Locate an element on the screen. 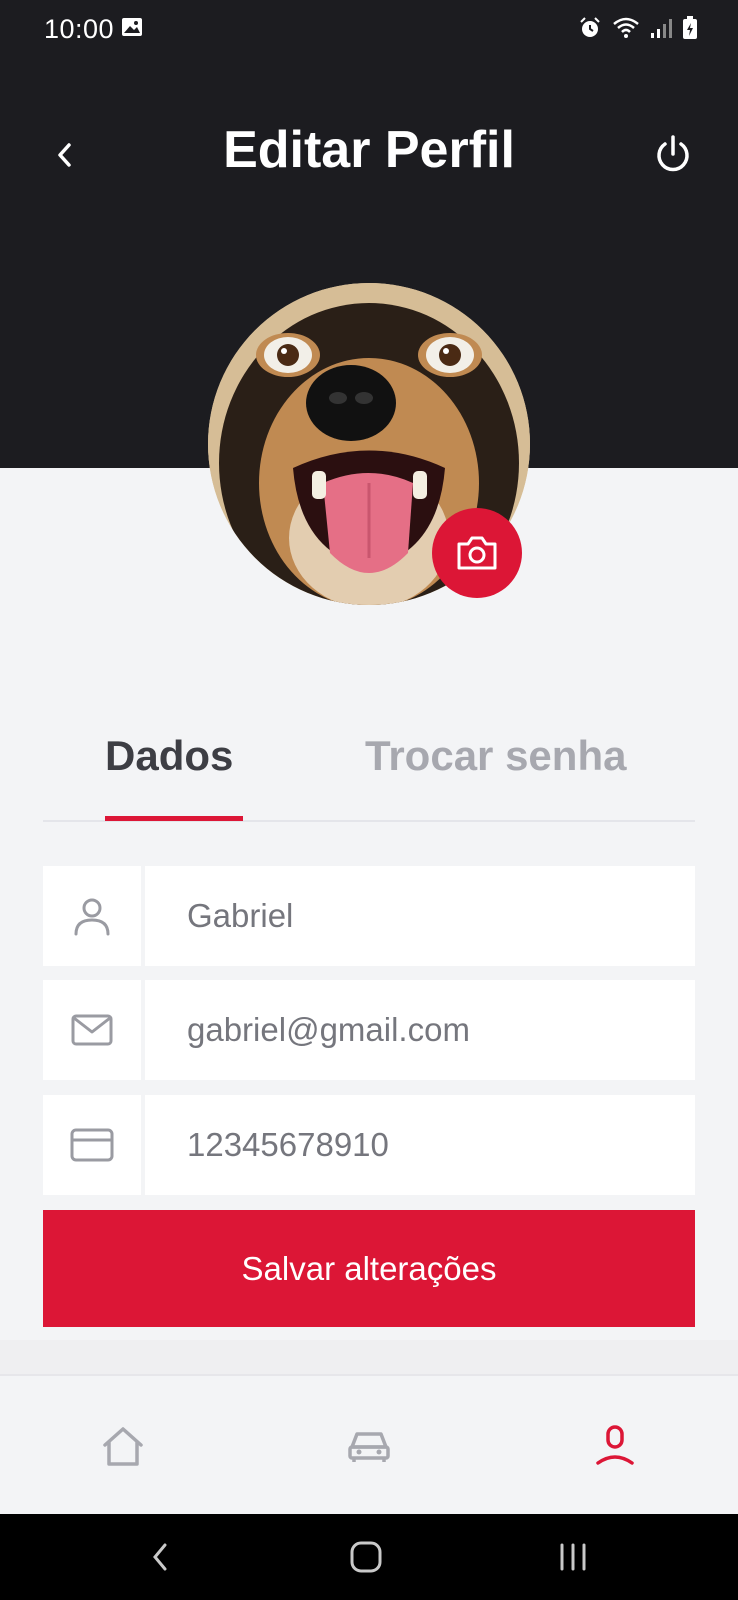 Image resolution: width=738 pixels, height=1600 pixels. nav-home is located at coordinates (123, 1446).